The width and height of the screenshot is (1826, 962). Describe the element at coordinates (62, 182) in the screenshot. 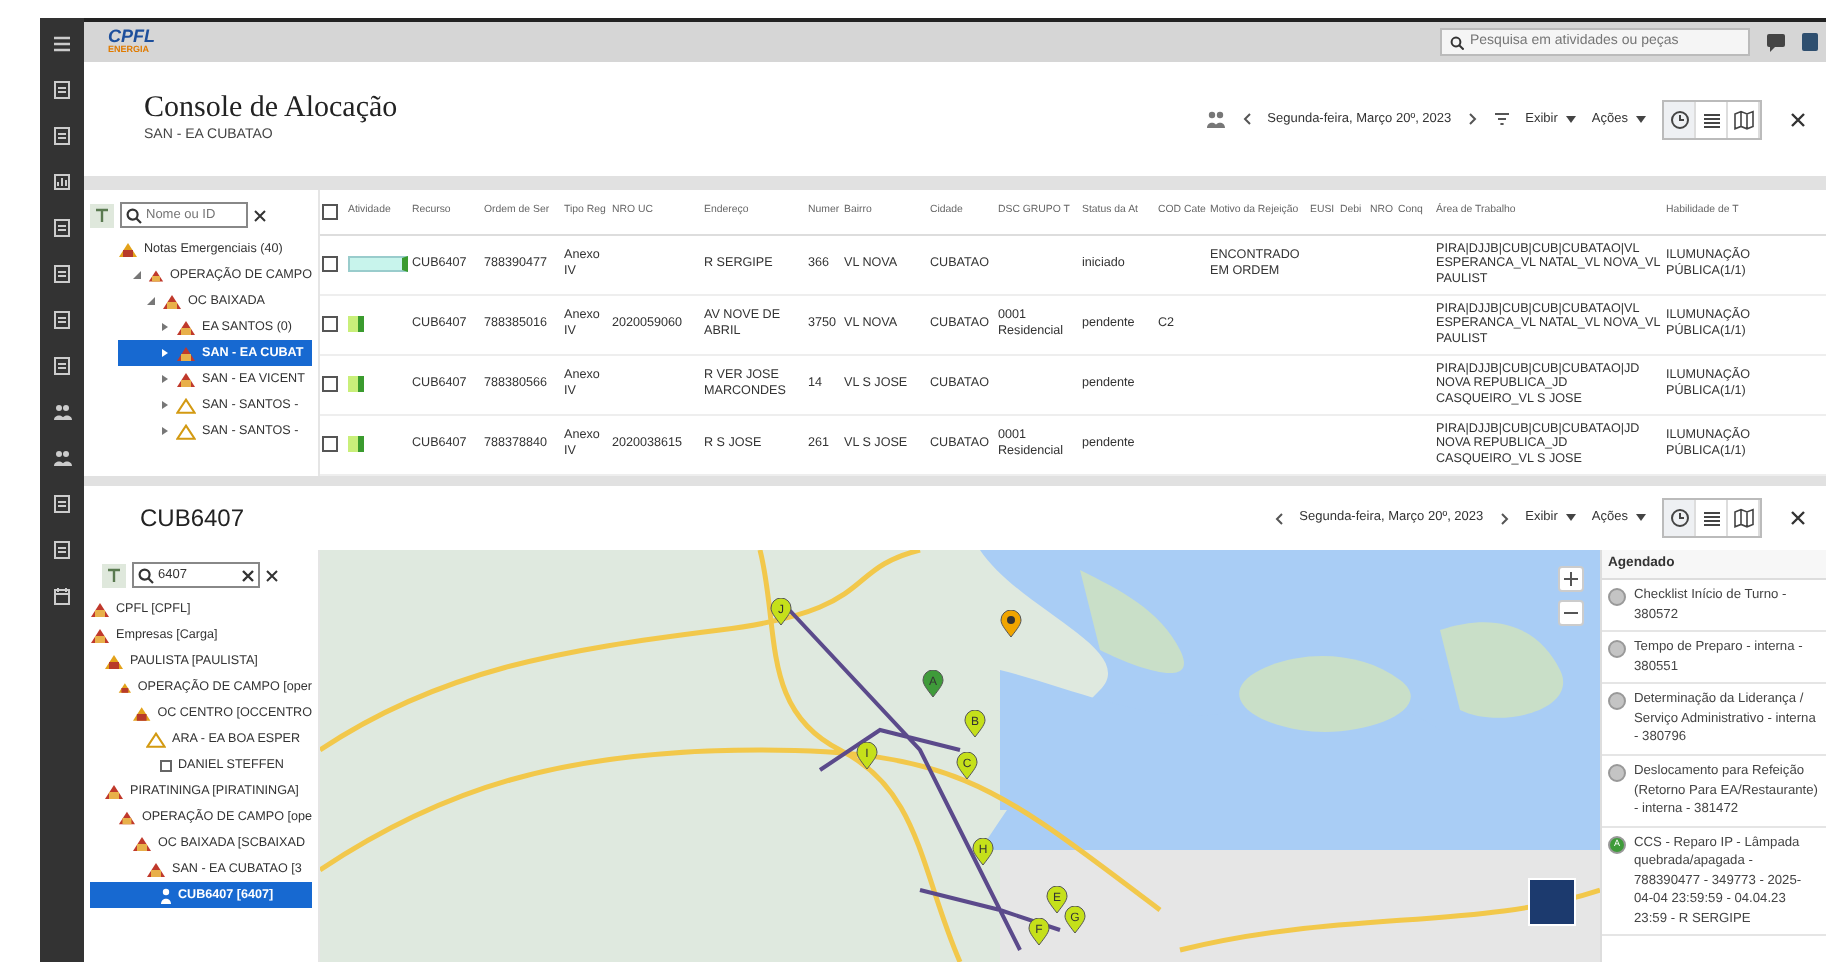

I see `chart-icon` at that location.